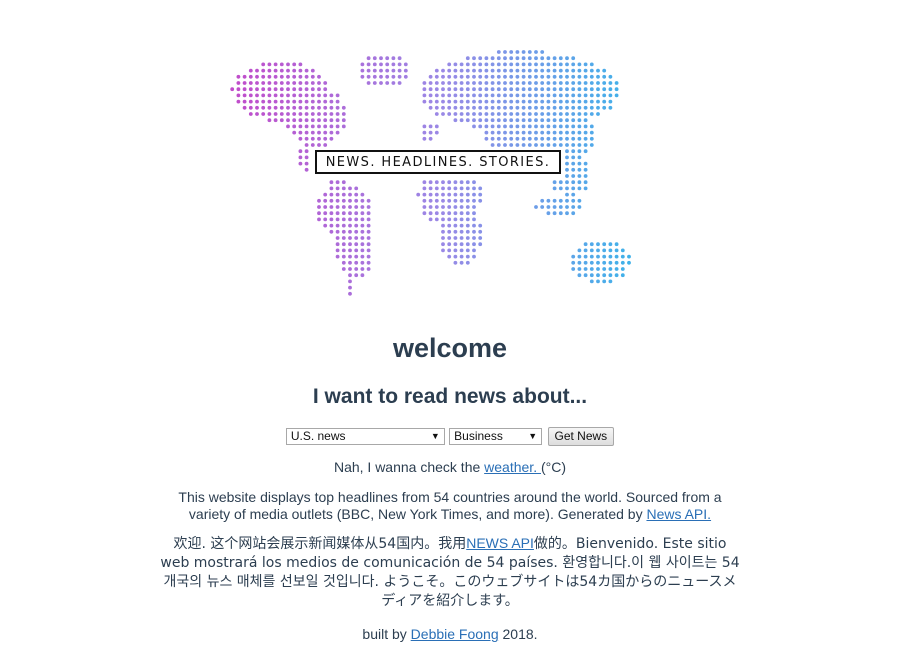 The height and width of the screenshot is (650, 900). I want to click on news-api-link: News API., so click(678, 514).